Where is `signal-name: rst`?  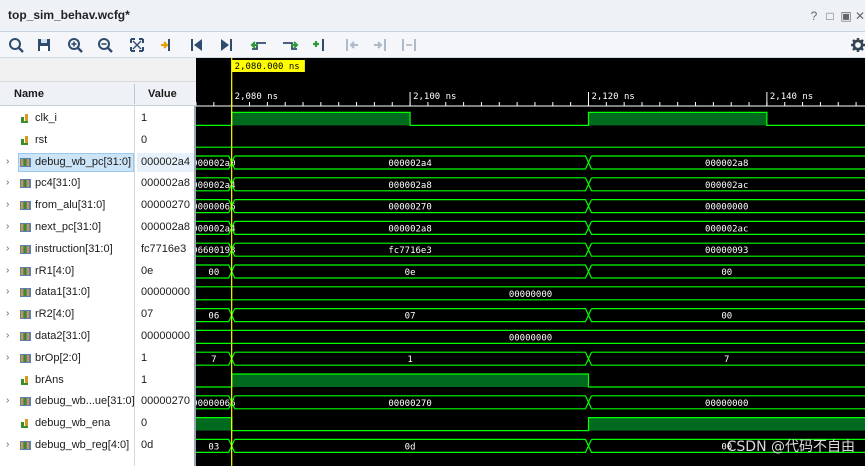
signal-name: rst is located at coordinates (41, 139).